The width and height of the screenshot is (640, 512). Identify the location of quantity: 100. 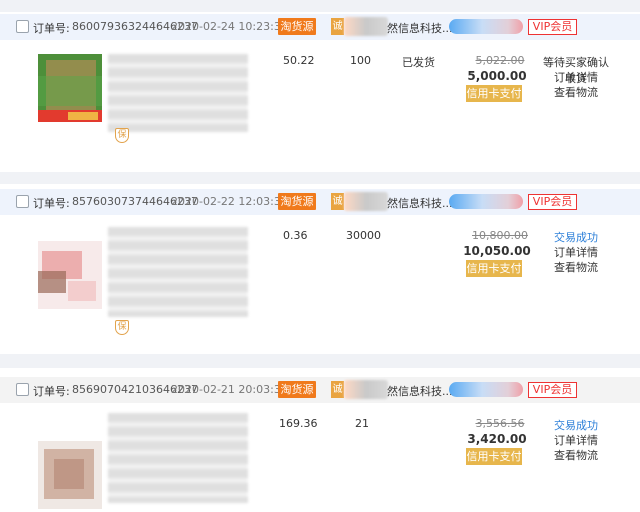
(360, 60).